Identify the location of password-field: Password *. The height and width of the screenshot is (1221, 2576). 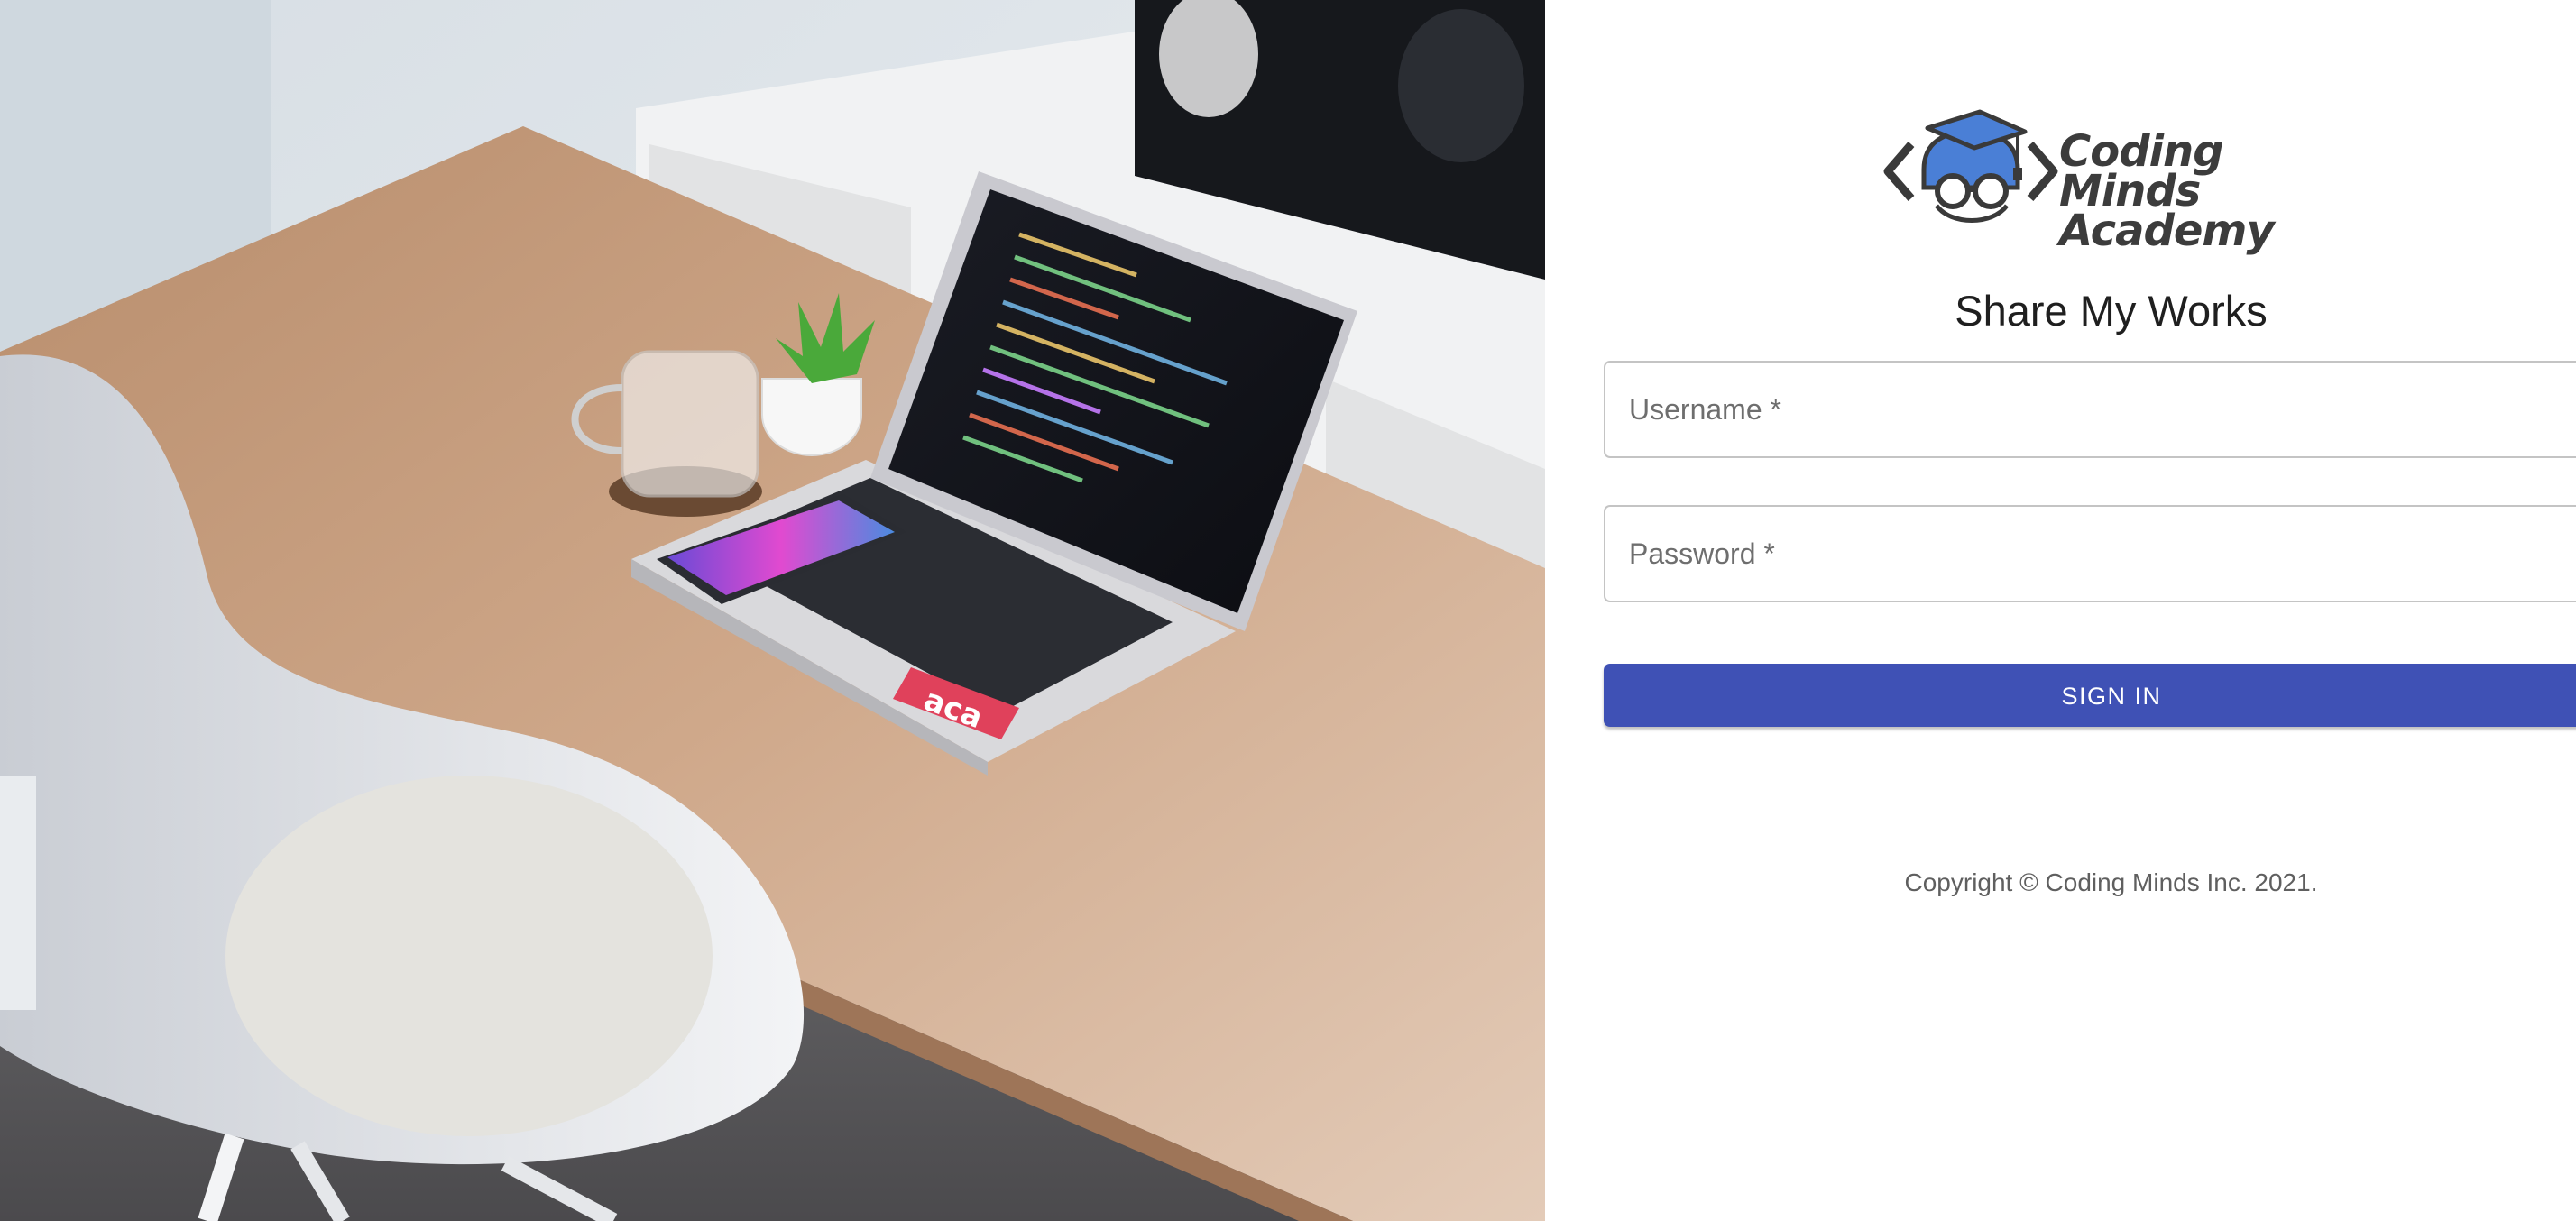
(2090, 553).